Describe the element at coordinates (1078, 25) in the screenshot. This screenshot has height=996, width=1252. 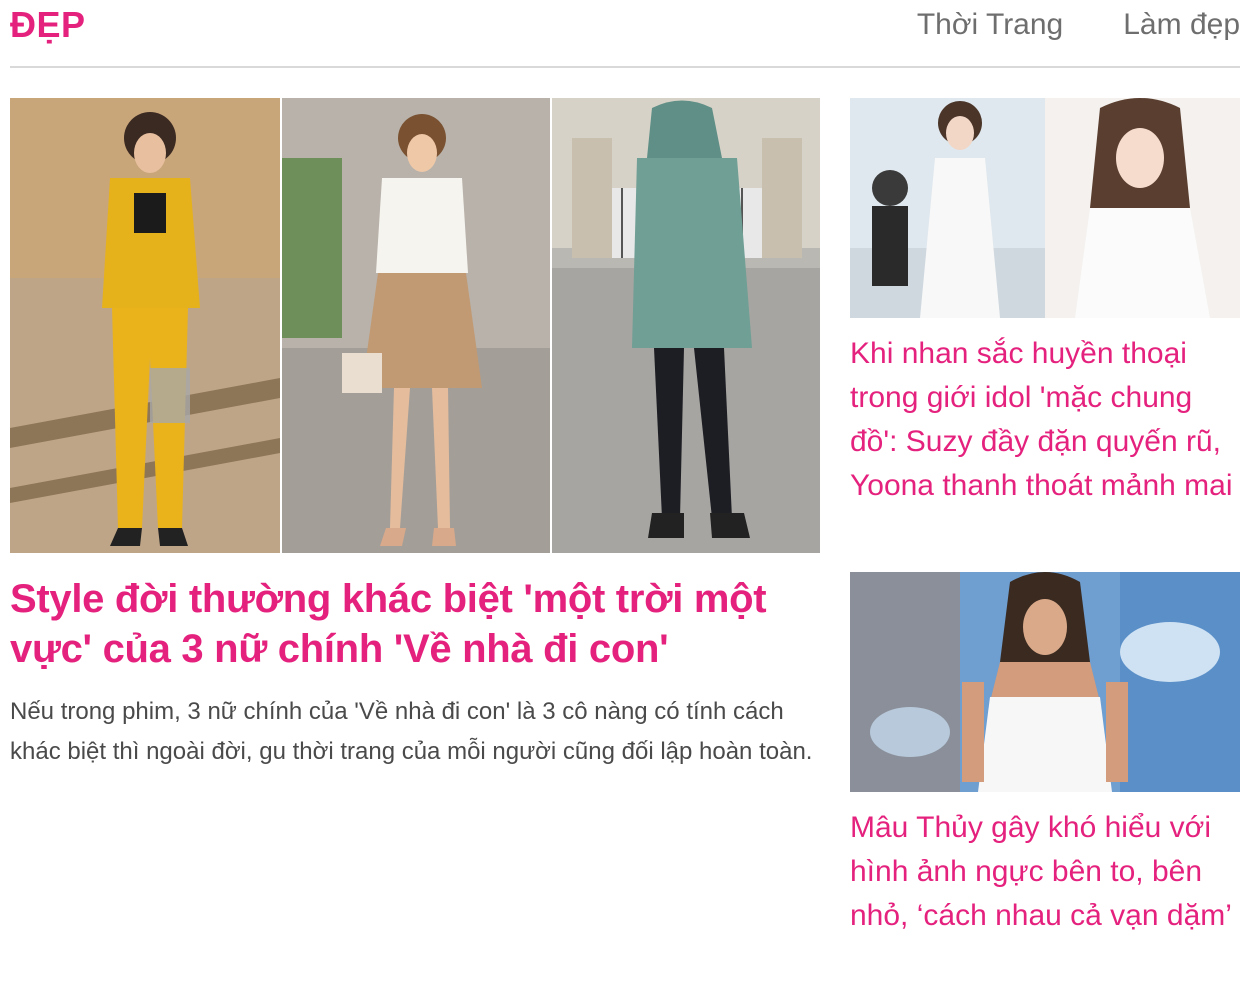
I see `main-nav: Thời Trang Làm đẹp` at that location.